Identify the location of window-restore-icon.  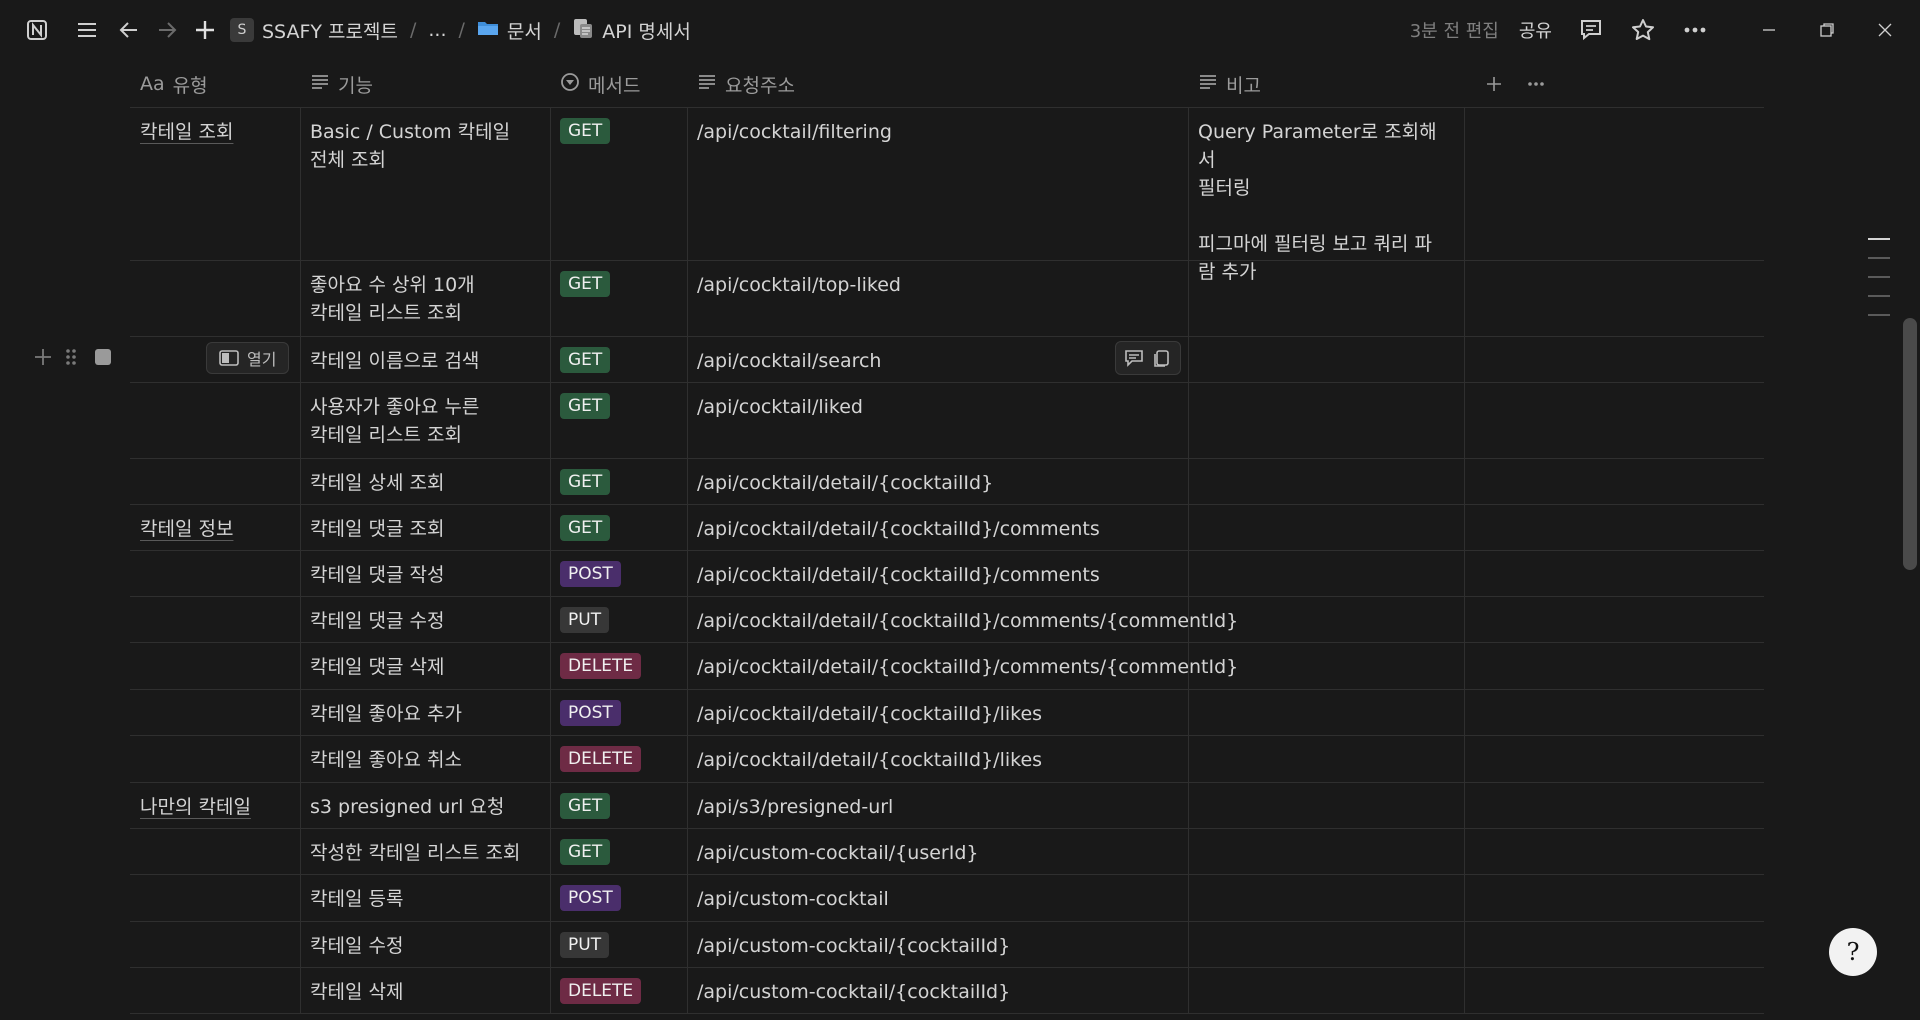
(1827, 30).